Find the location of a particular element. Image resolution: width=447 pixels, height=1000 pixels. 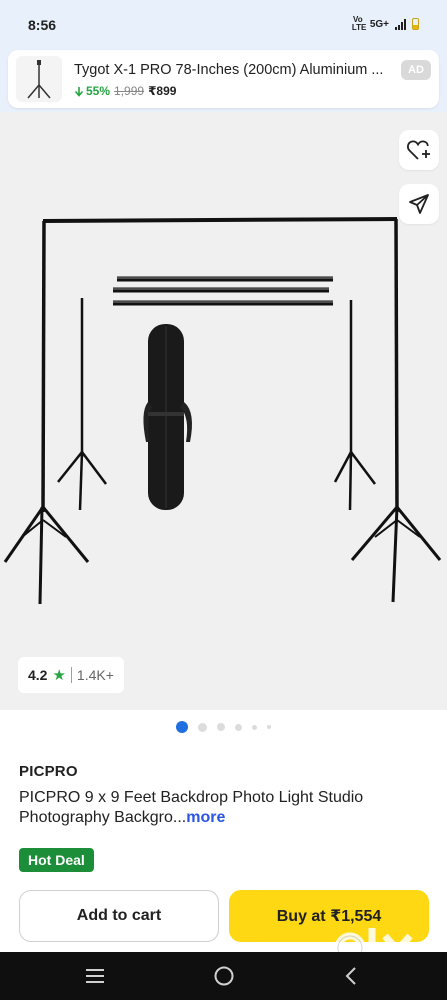

more-link: more is located at coordinates (205, 817).